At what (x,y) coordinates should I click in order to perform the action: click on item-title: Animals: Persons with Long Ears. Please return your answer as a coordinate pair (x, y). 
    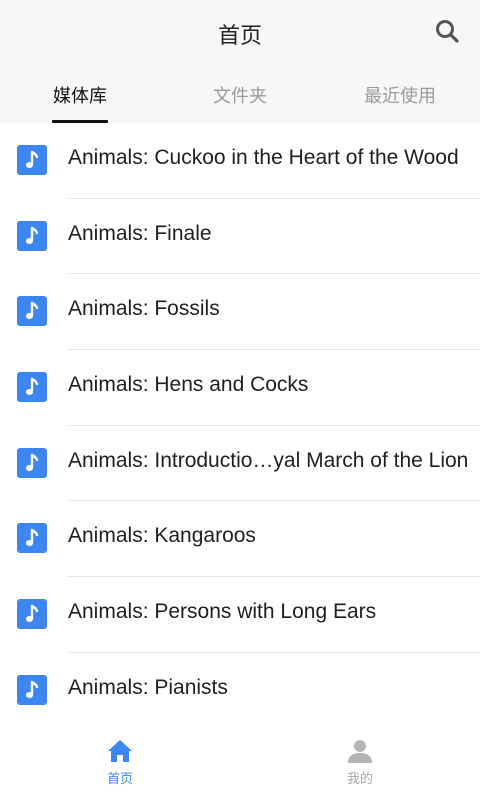
    Looking at the image, I should click on (222, 612).